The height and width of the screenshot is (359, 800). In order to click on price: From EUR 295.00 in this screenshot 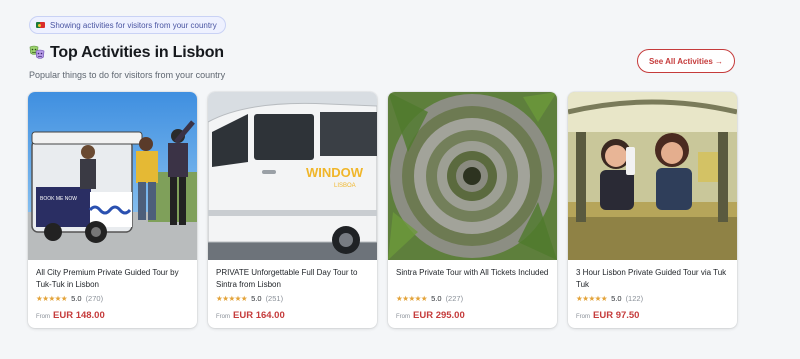, I will do `click(472, 315)`.